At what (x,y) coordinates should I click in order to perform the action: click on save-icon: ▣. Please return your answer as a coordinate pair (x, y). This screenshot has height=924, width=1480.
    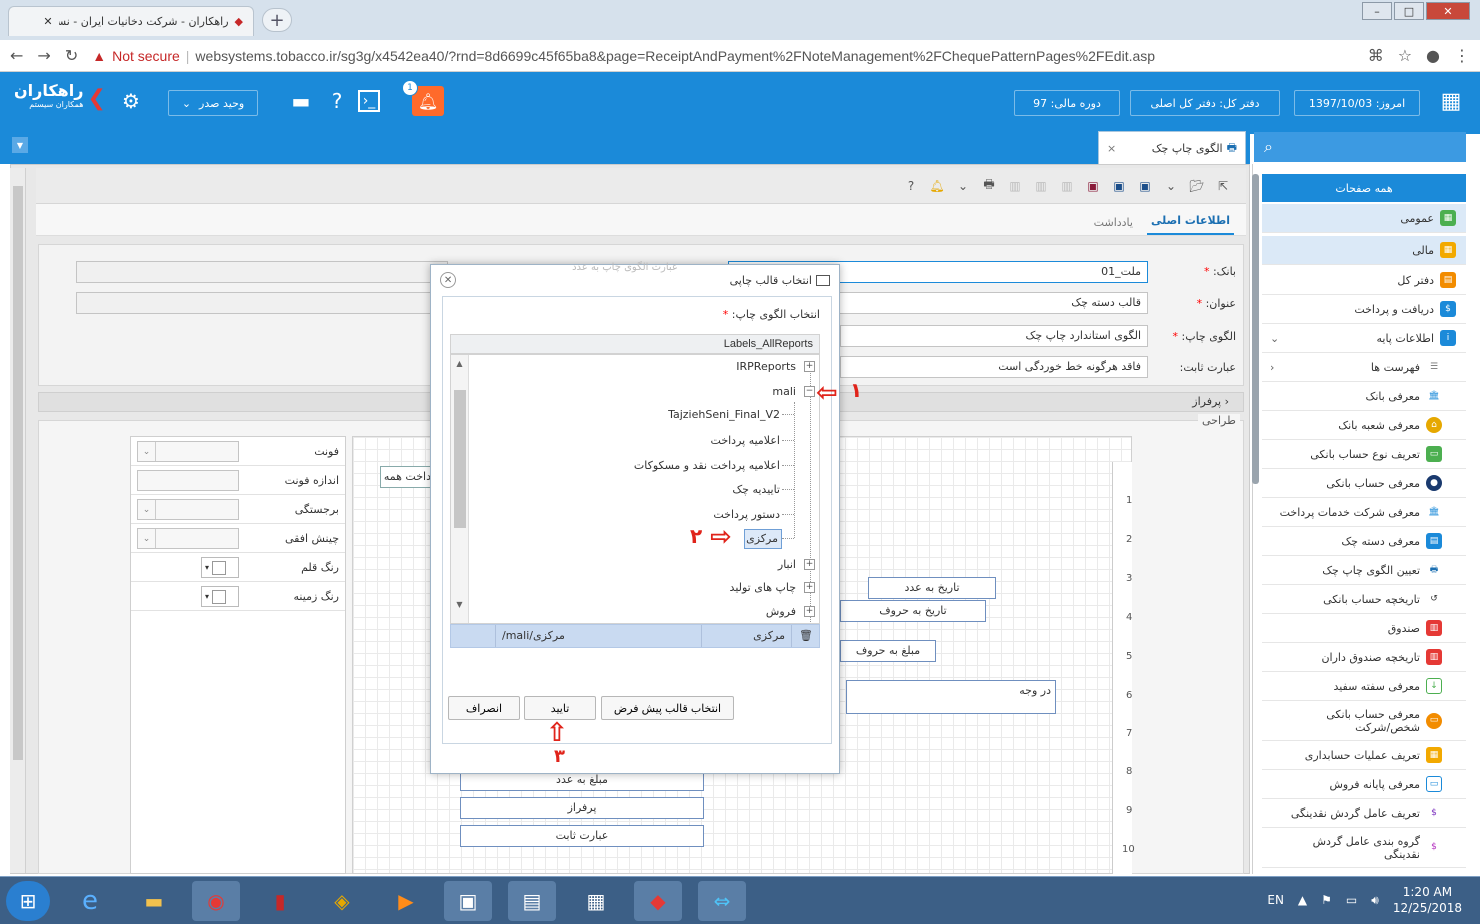
    Looking at the image, I should click on (1145, 186).